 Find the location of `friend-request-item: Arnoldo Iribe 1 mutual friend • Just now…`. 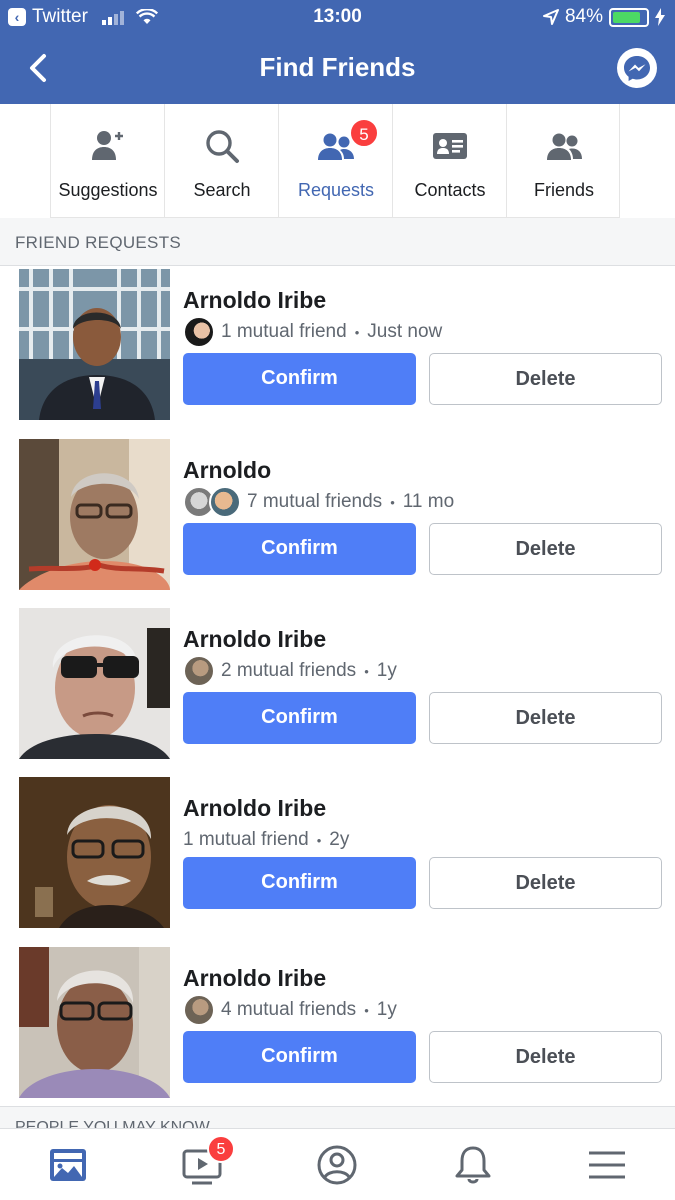

friend-request-item: Arnoldo Iribe 1 mutual friend • Just now… is located at coordinates (337, 354).